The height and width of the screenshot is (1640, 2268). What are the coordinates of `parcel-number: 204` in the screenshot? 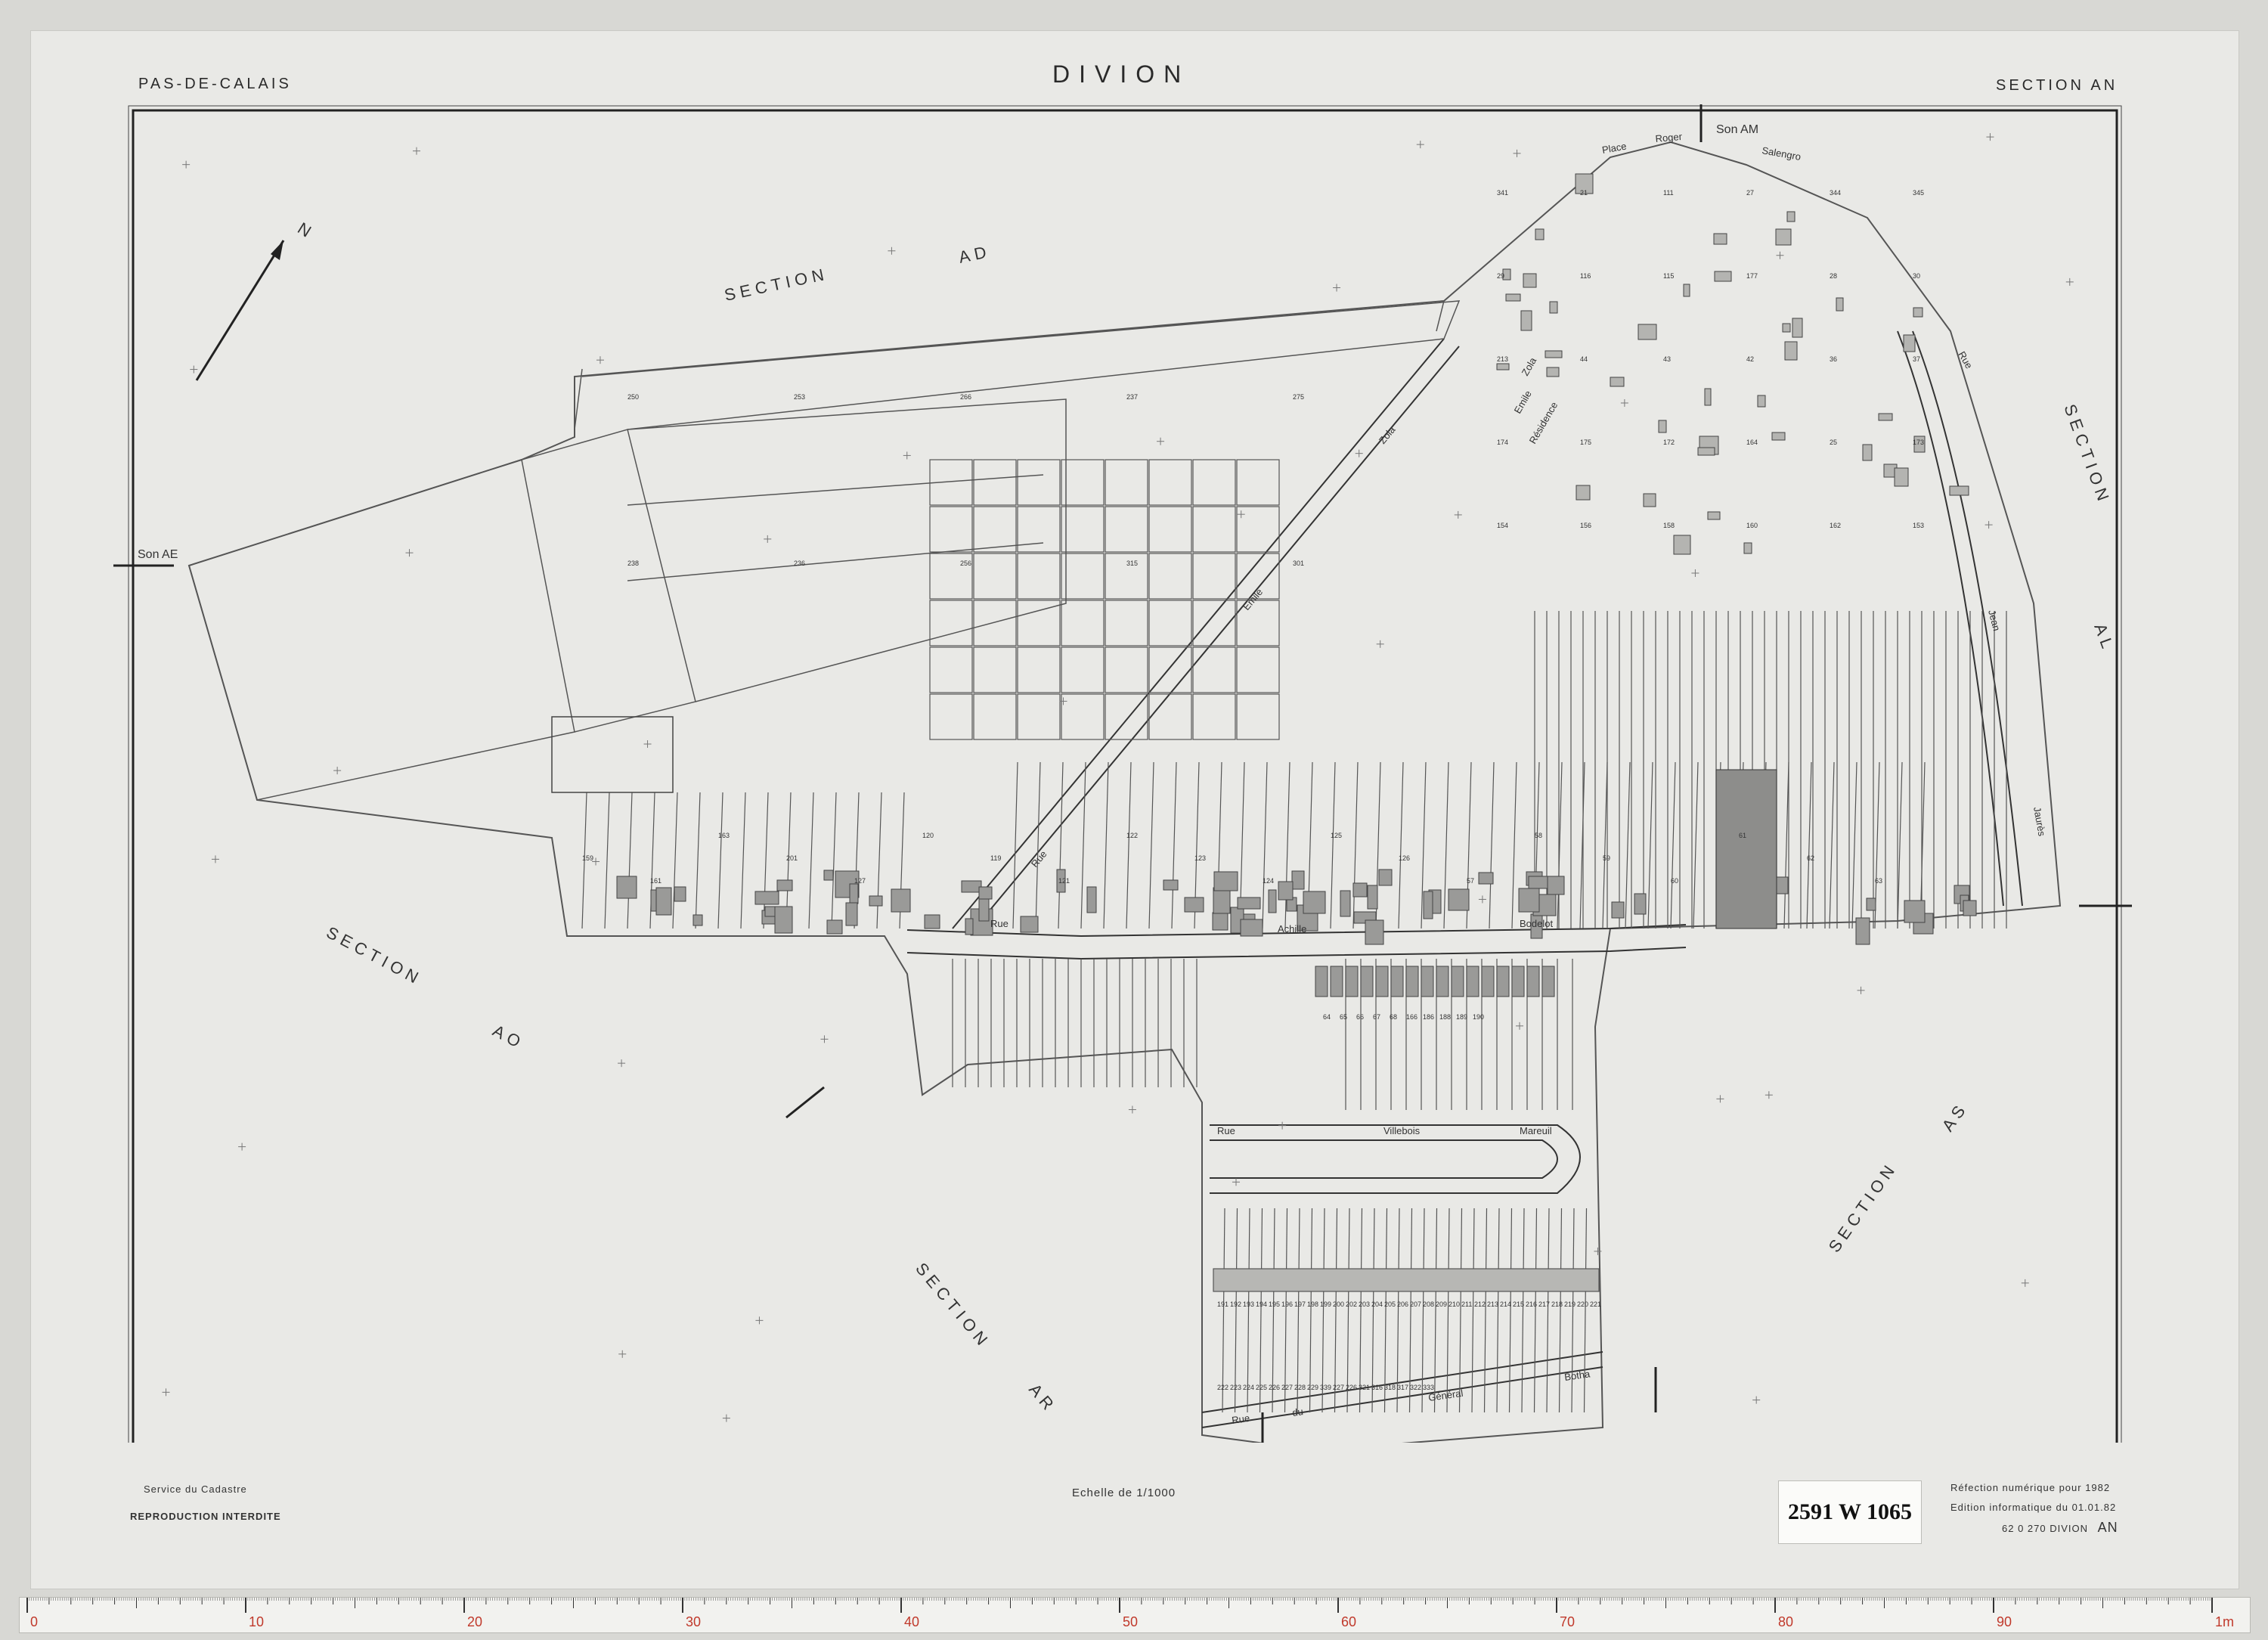 It's located at (1377, 1304).